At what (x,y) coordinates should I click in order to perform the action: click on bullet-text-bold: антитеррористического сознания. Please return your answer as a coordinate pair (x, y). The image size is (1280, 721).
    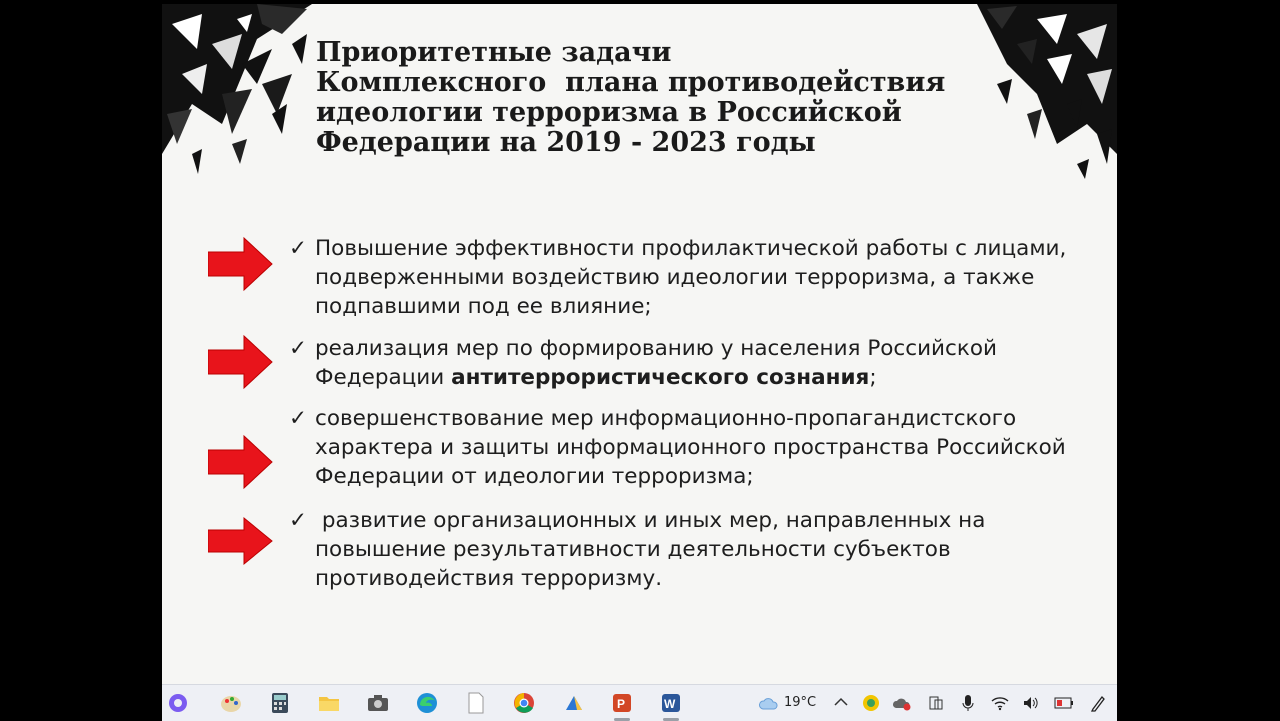
    Looking at the image, I should click on (660, 377).